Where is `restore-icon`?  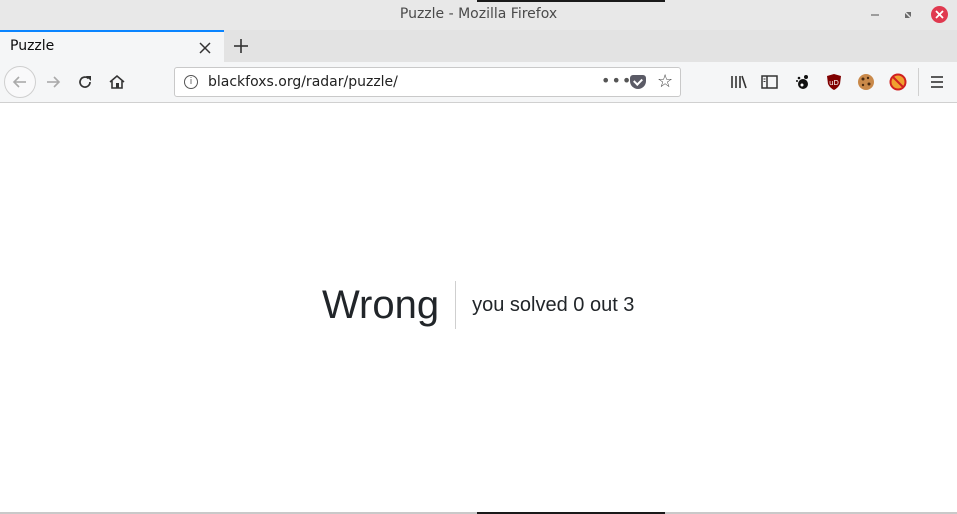
restore-icon is located at coordinates (908, 15).